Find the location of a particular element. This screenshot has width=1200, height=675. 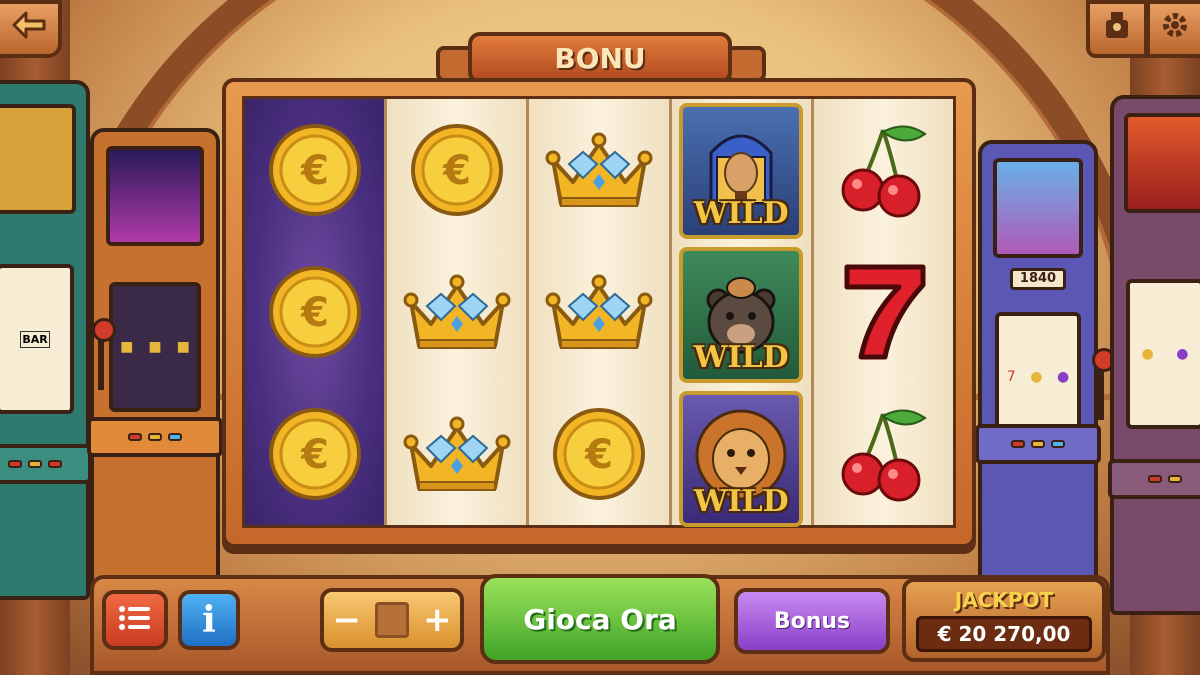

bonus-banner: BONU is located at coordinates (600, 58).